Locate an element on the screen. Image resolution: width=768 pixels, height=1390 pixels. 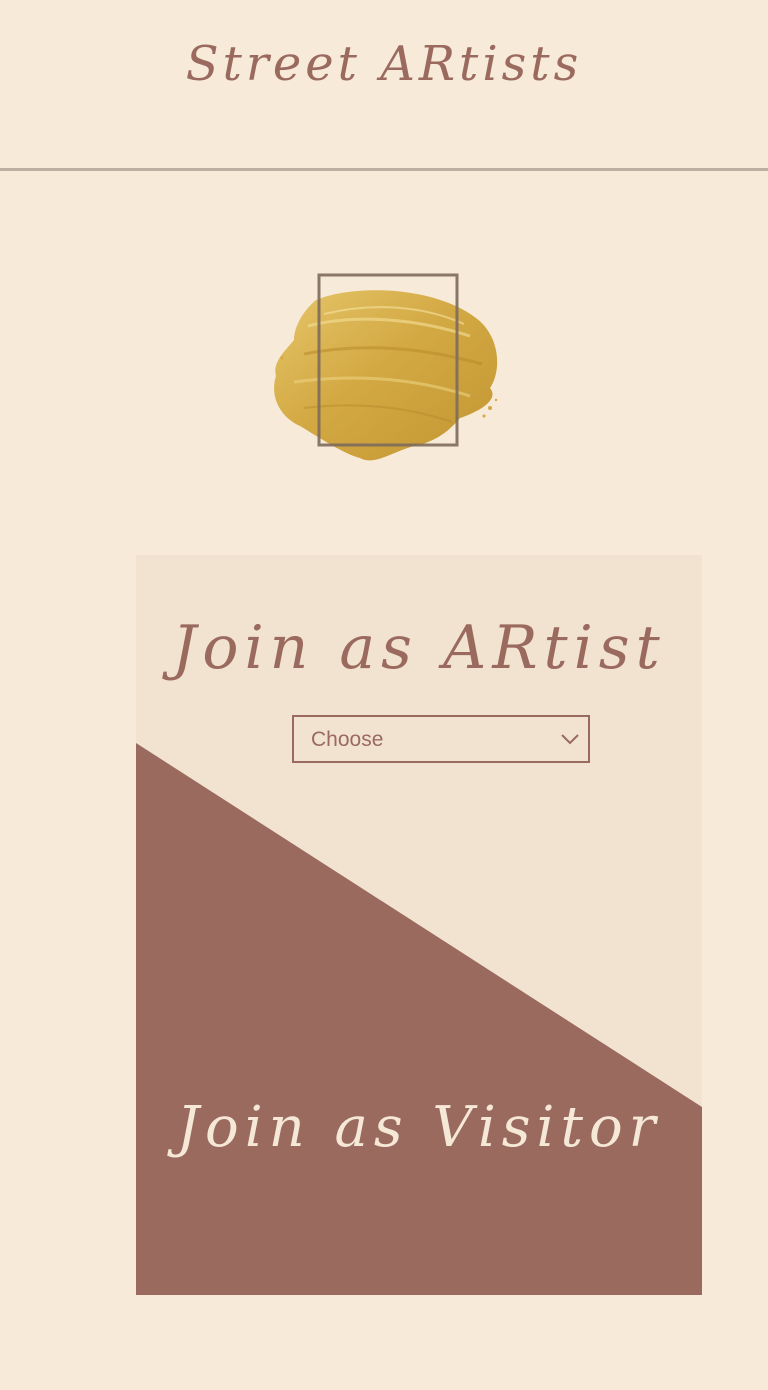
site-header: Street ARtists is located at coordinates (384, 85).